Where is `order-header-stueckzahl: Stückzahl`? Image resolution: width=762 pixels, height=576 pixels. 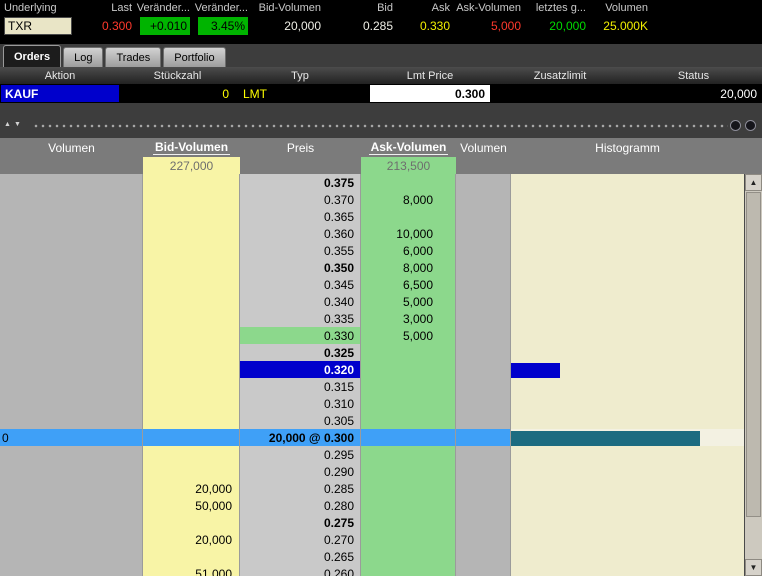
order-header-stueckzahl: Stückzahl is located at coordinates (177, 75).